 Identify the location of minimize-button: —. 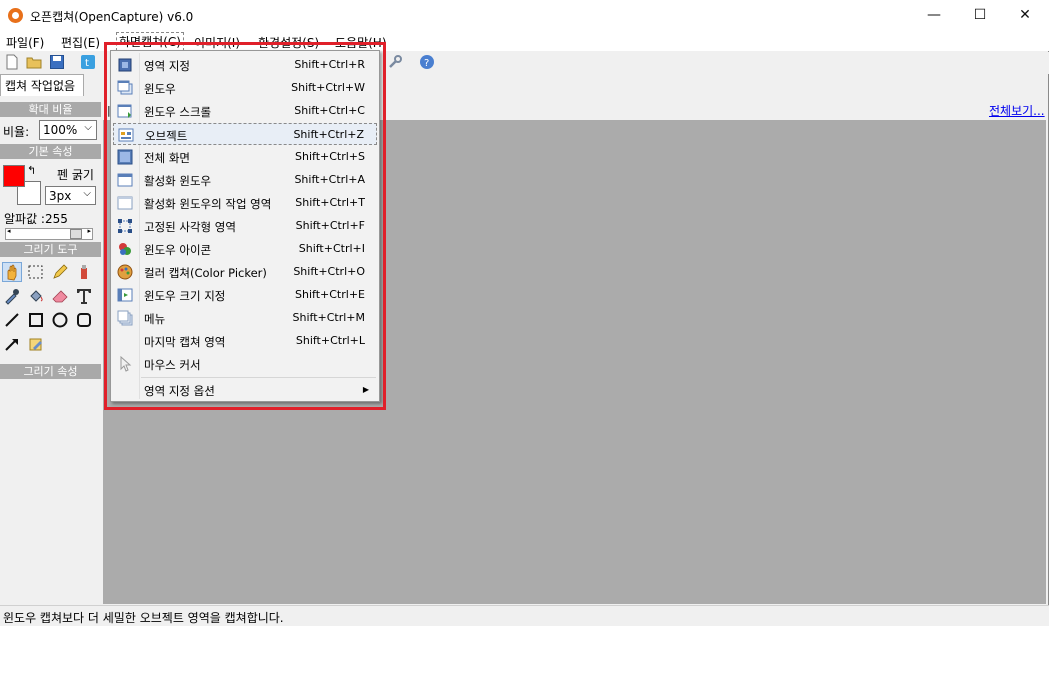
(934, 15).